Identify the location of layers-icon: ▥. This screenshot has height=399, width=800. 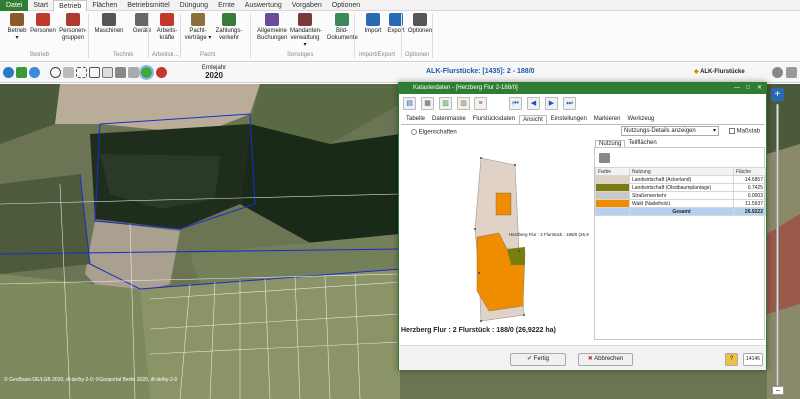
(445, 103).